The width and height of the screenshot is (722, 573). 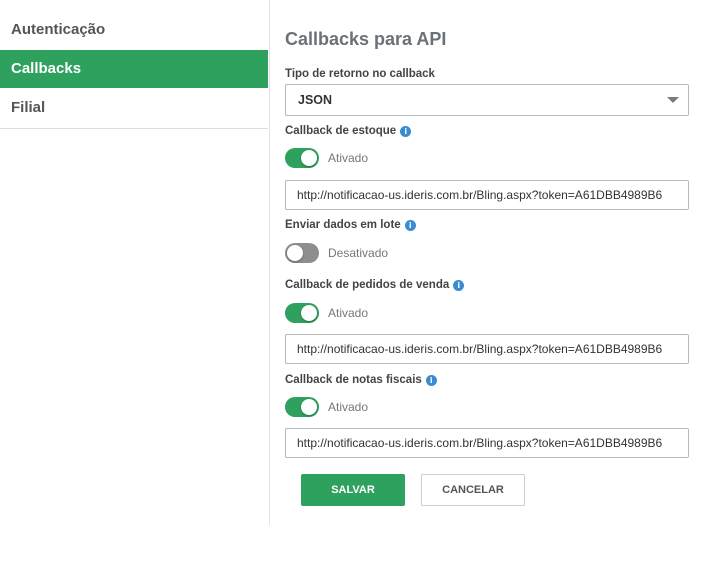 I want to click on batch-label-text: Enviar dados em lote, so click(x=343, y=225).